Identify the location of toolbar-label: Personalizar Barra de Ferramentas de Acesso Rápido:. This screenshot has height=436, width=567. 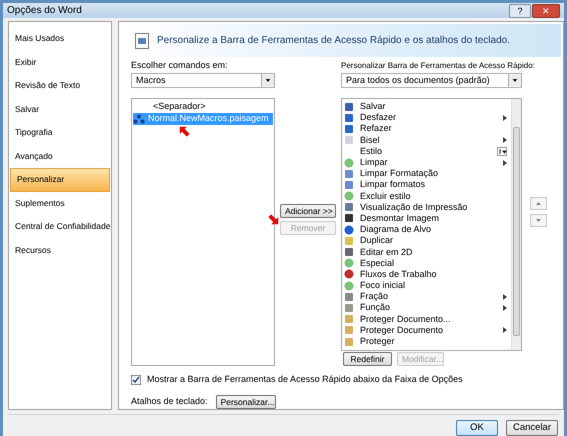
(438, 65).